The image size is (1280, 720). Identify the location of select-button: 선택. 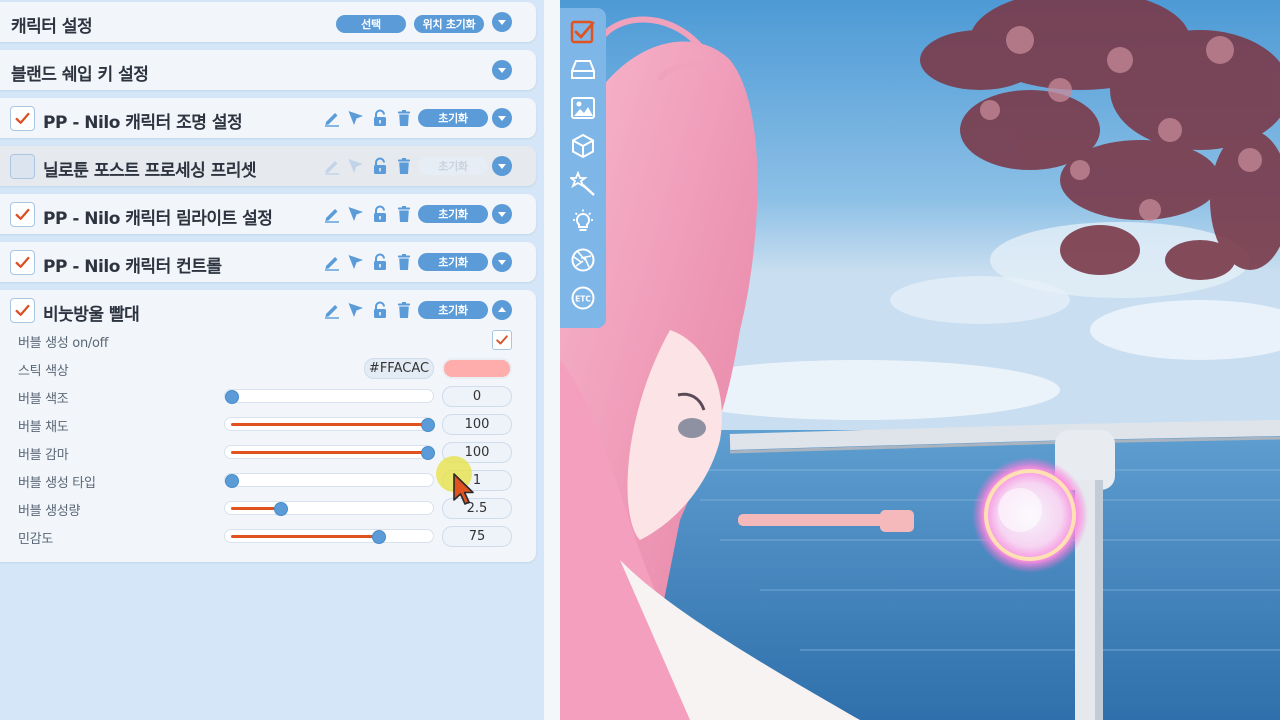
(371, 24).